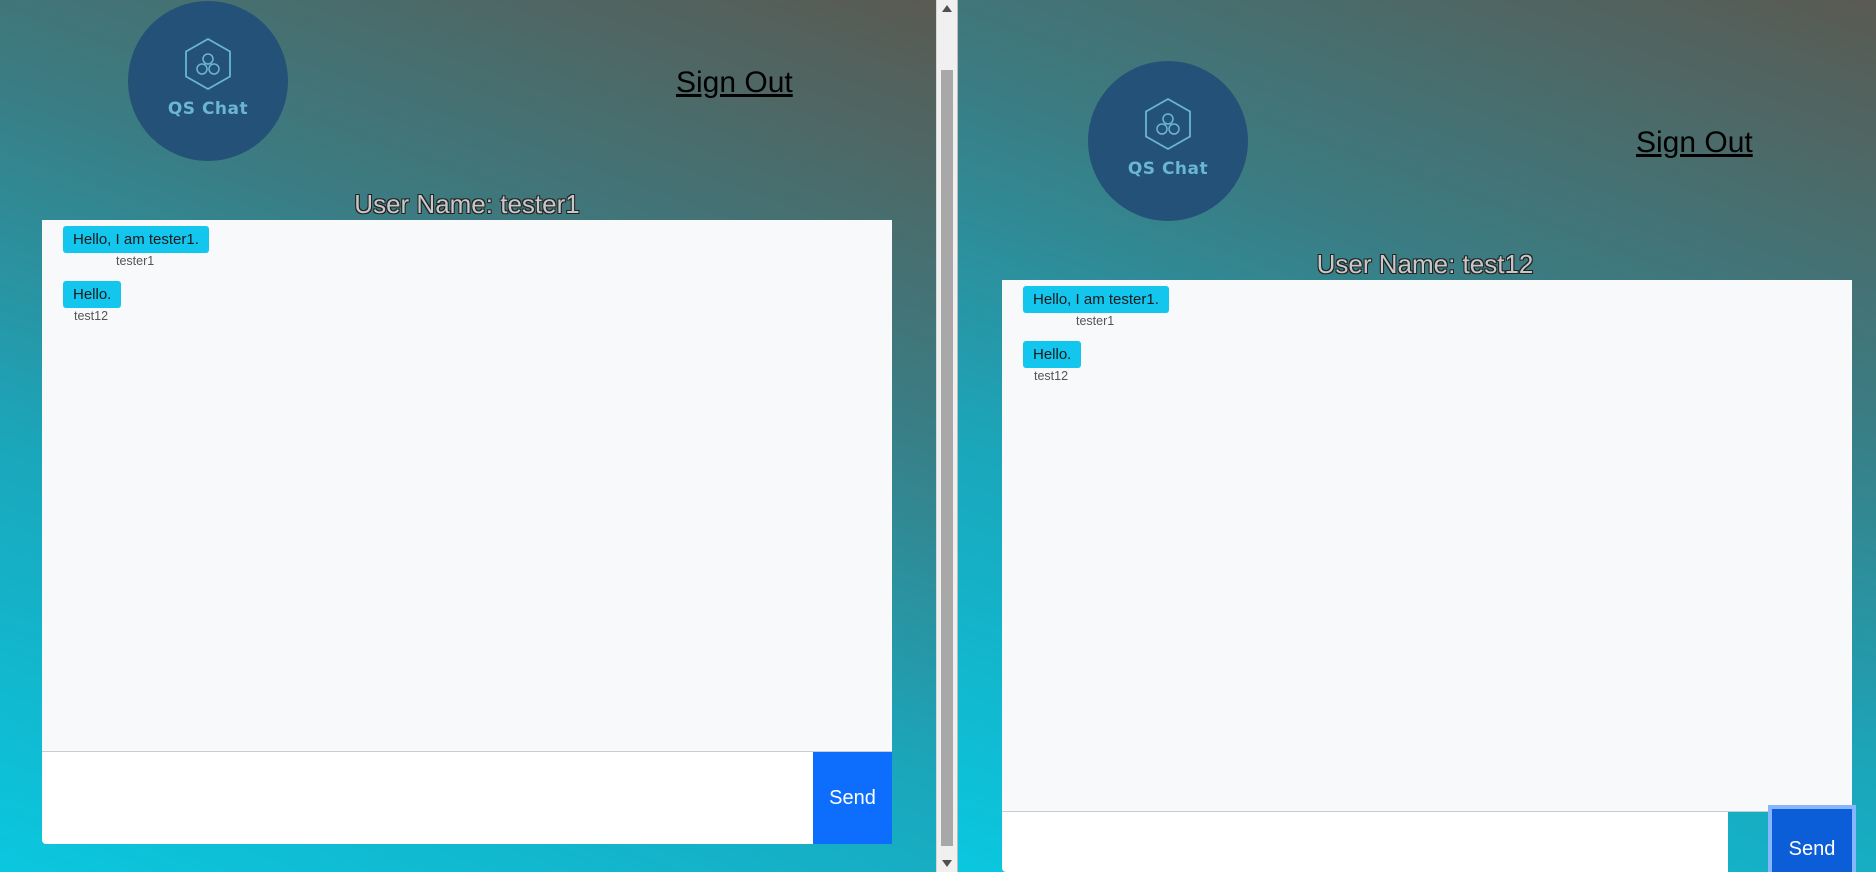 This screenshot has width=1876, height=872. What do you see at coordinates (947, 458) in the screenshot?
I see `scrollbar-thumb` at bounding box center [947, 458].